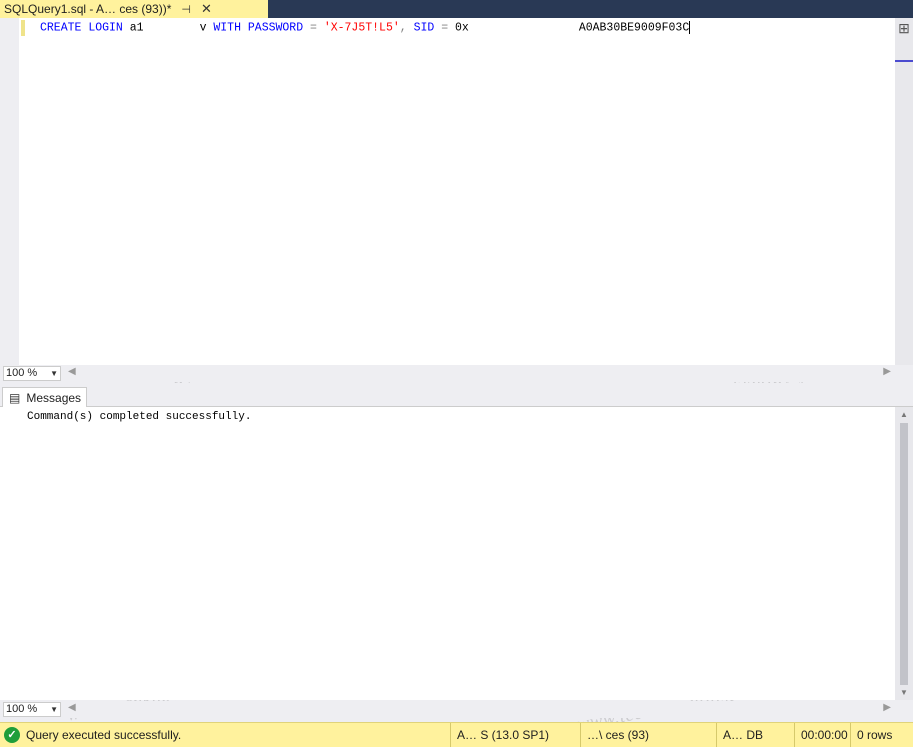 The image size is (913, 747). Describe the element at coordinates (9, 191) in the screenshot. I see `editor-gutter` at that location.